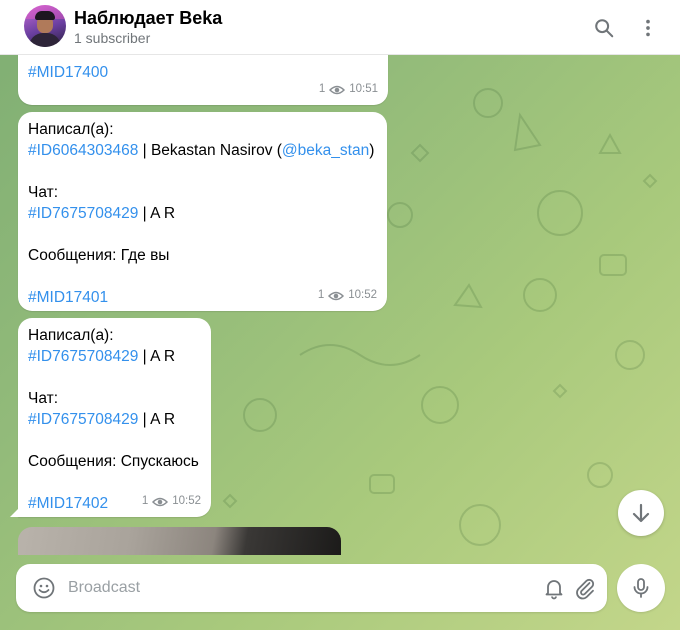 This screenshot has height=630, width=680. What do you see at coordinates (45, 26) in the screenshot?
I see `channel-avatar` at bounding box center [45, 26].